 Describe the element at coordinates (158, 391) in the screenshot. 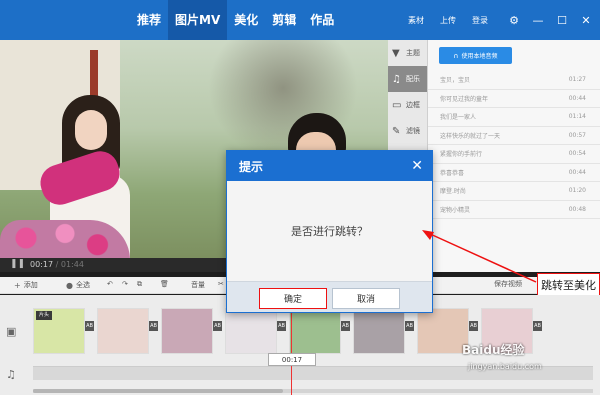

I see `scrollbar-thumb` at that location.